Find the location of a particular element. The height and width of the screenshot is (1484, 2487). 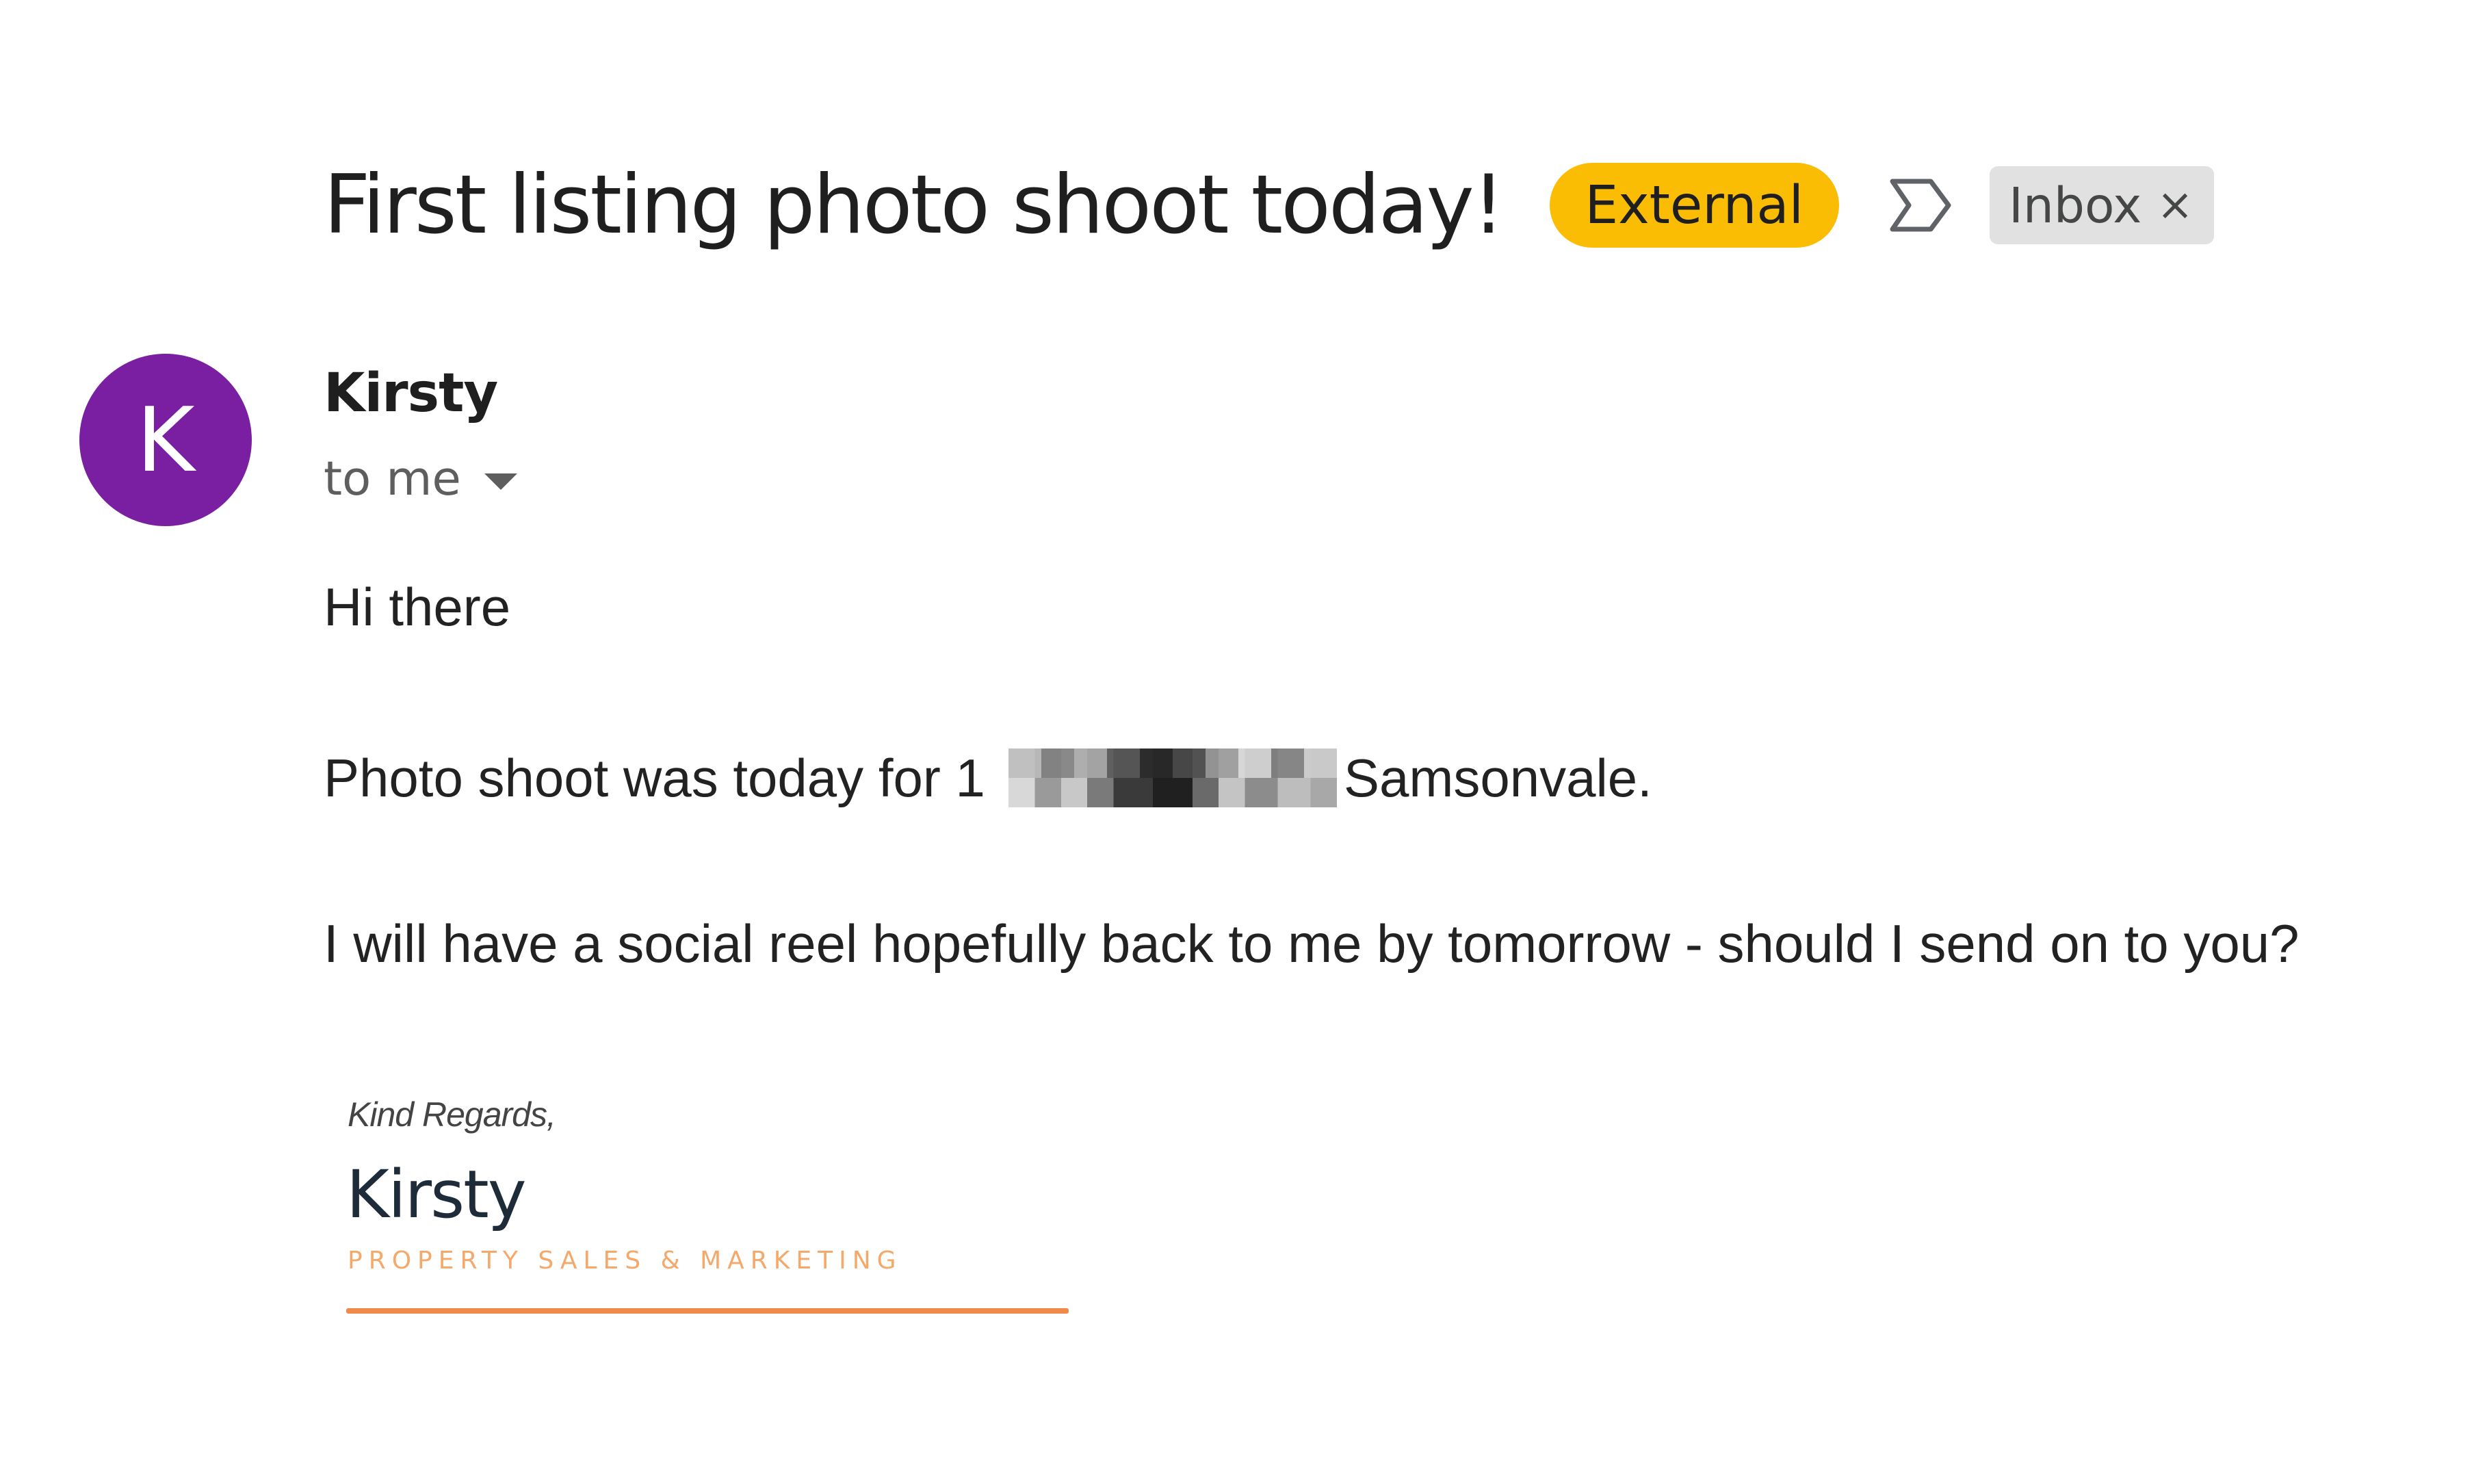

body-line-address-suffix: Samsonvale. is located at coordinates (1497, 778).